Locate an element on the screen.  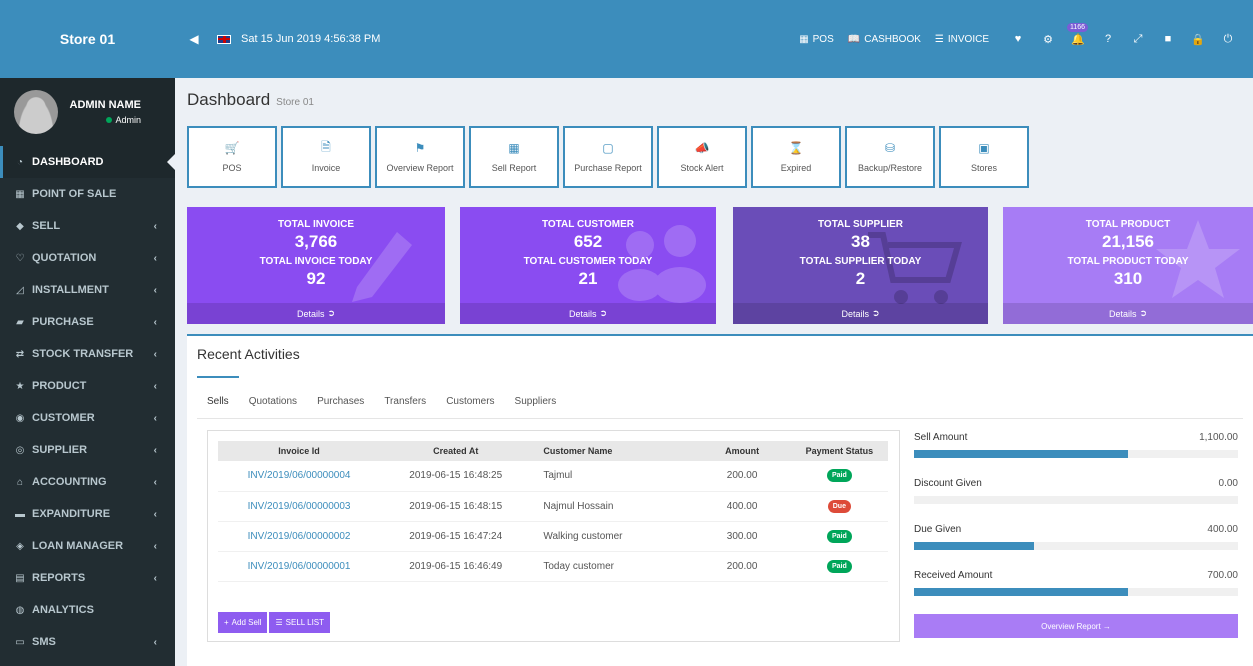
quick-link-stock-alert: 📣 Stock Alert is located at coordinates (702, 157).